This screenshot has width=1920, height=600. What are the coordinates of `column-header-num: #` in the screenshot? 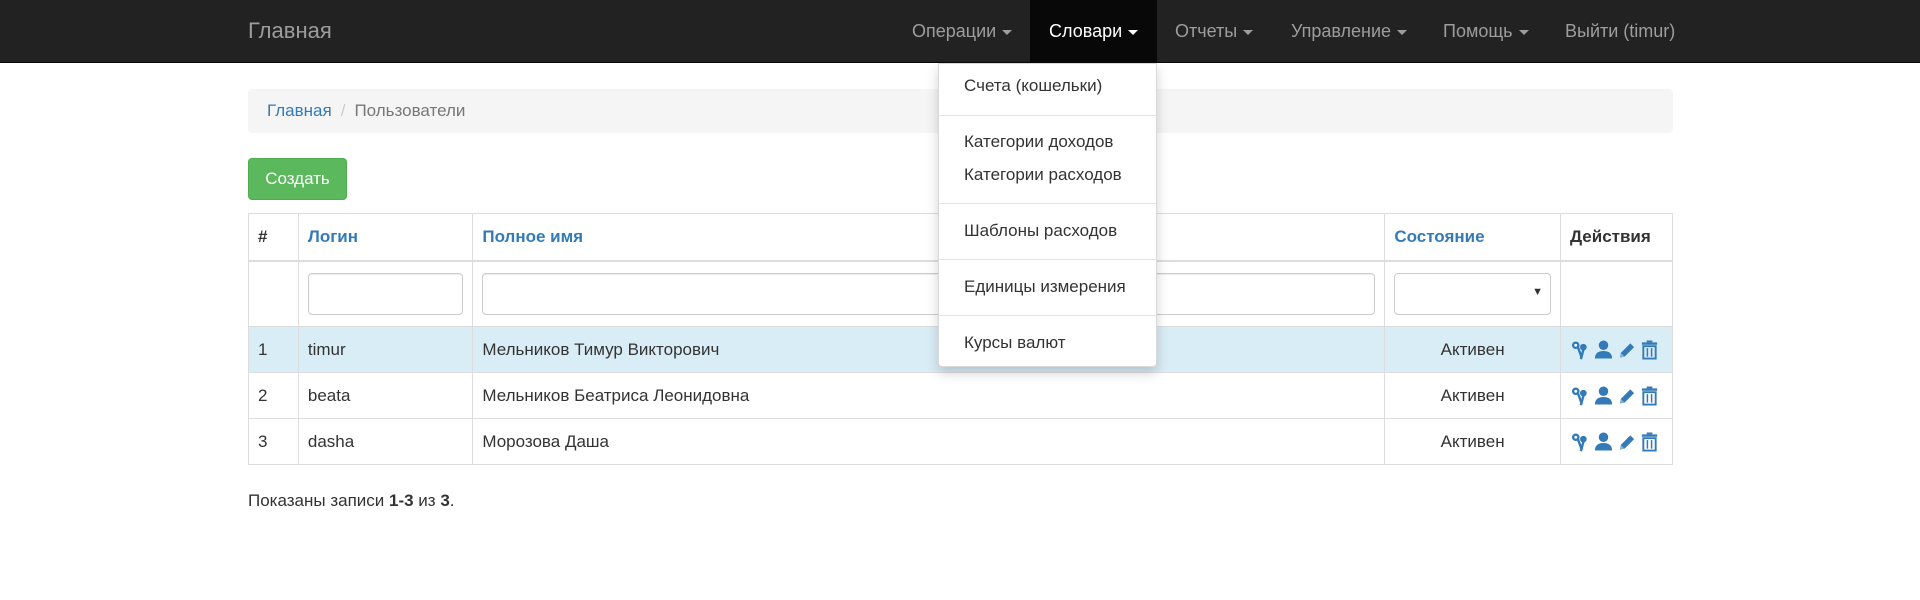 It's located at (273, 237).